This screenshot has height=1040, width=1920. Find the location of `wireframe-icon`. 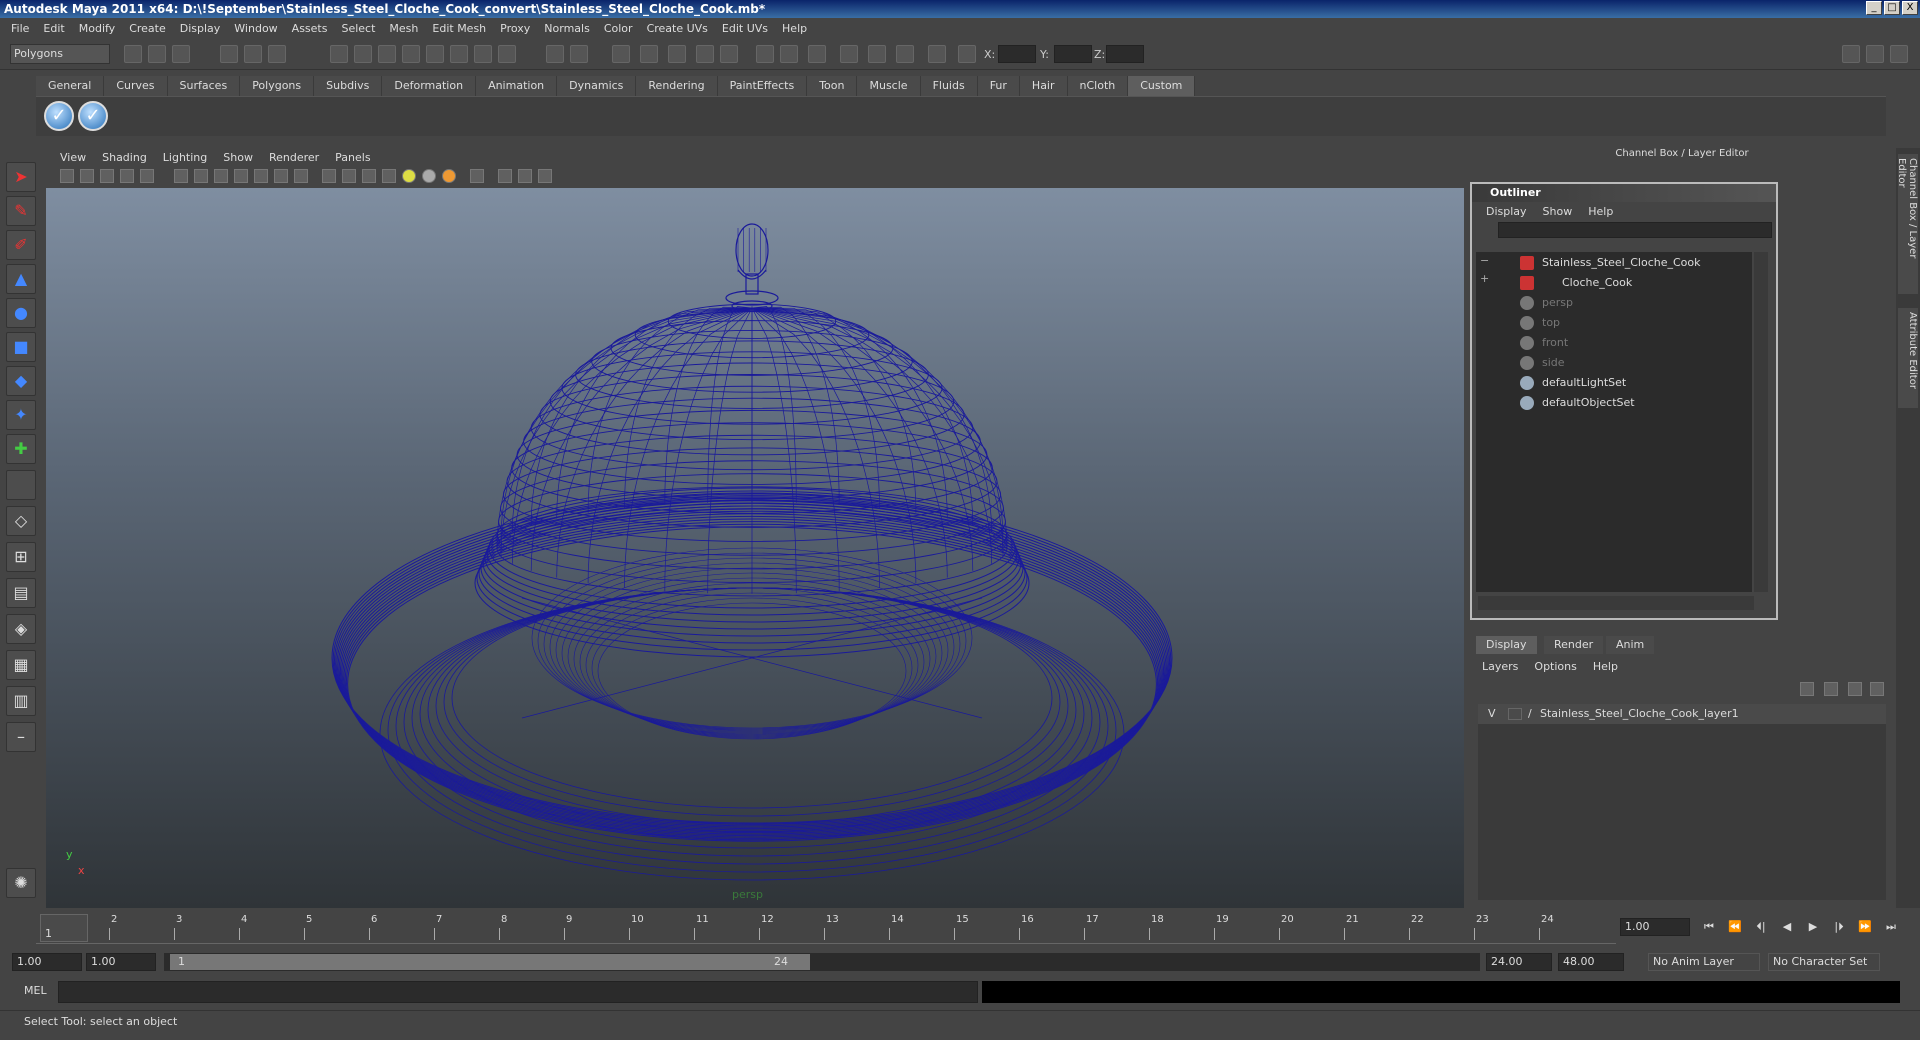

wireframe-icon is located at coordinates (329, 176).